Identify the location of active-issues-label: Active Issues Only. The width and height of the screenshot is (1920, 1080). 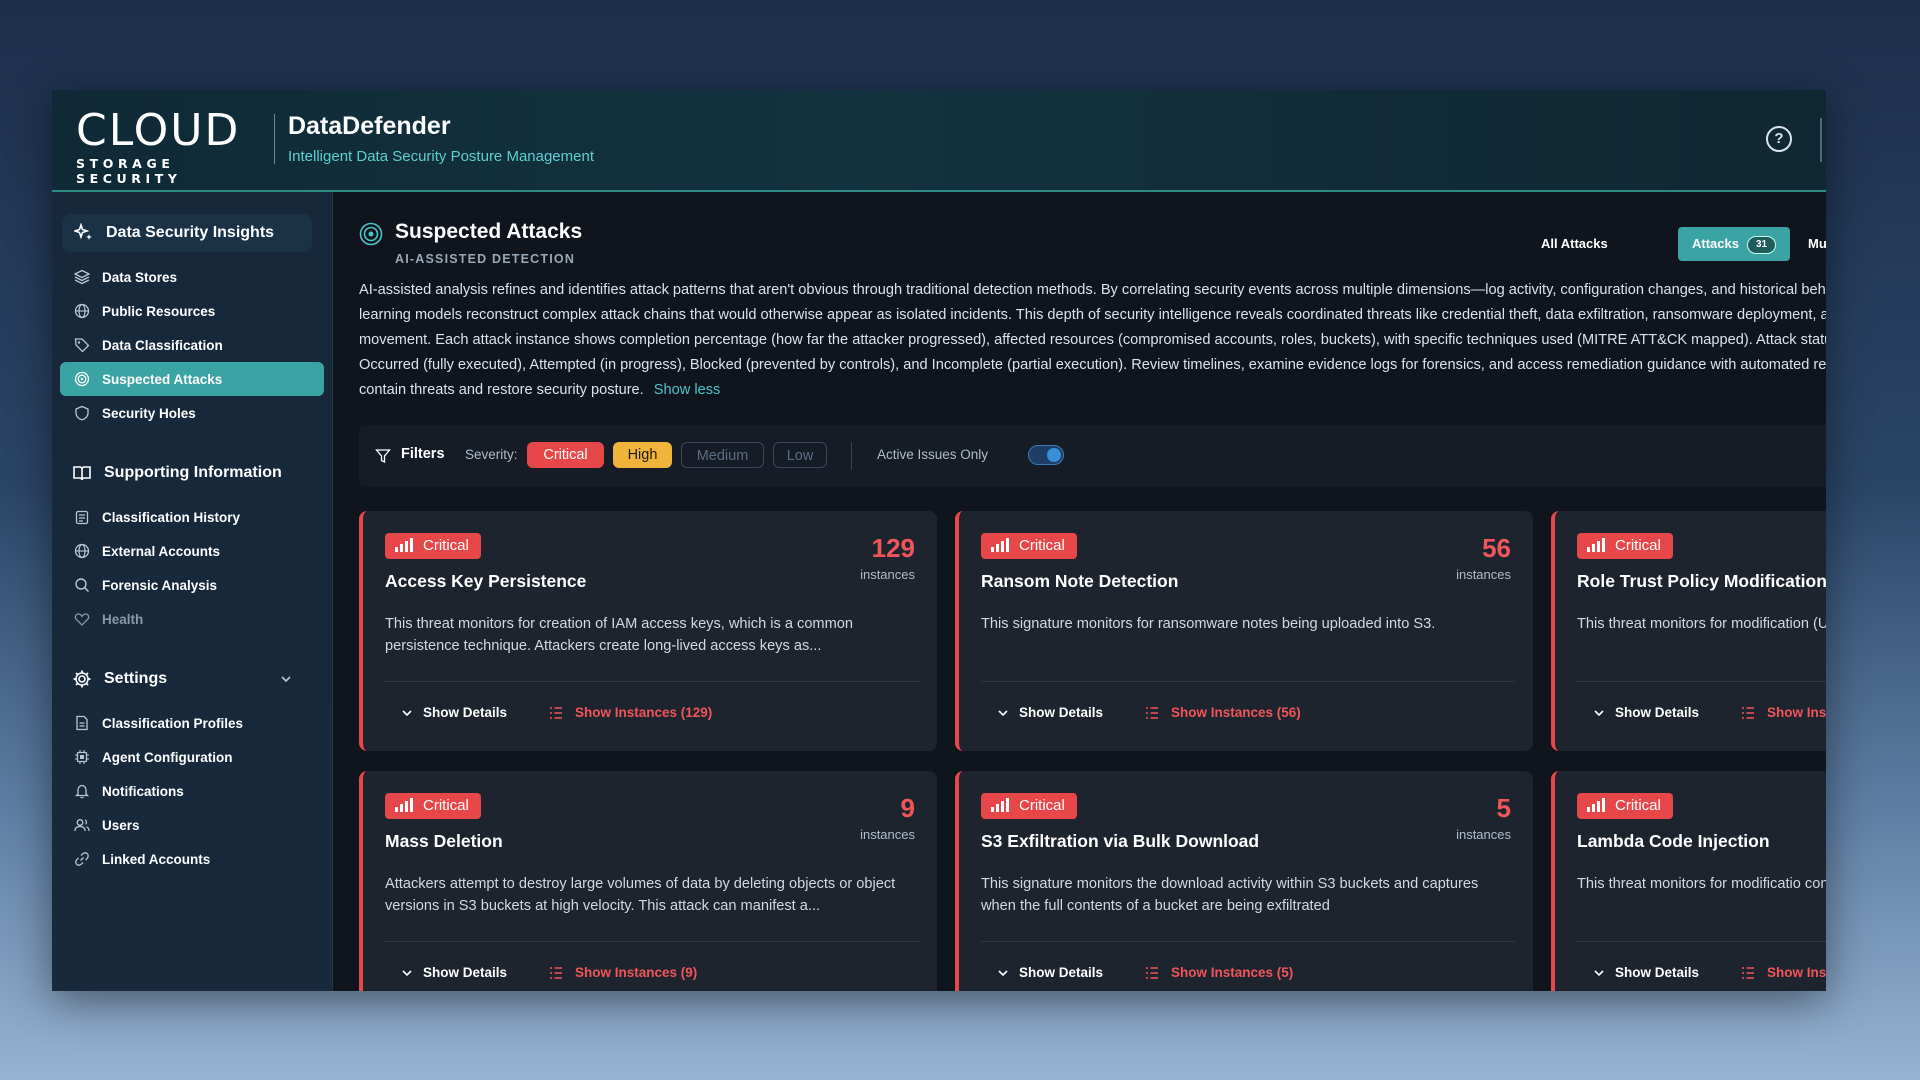
(933, 454).